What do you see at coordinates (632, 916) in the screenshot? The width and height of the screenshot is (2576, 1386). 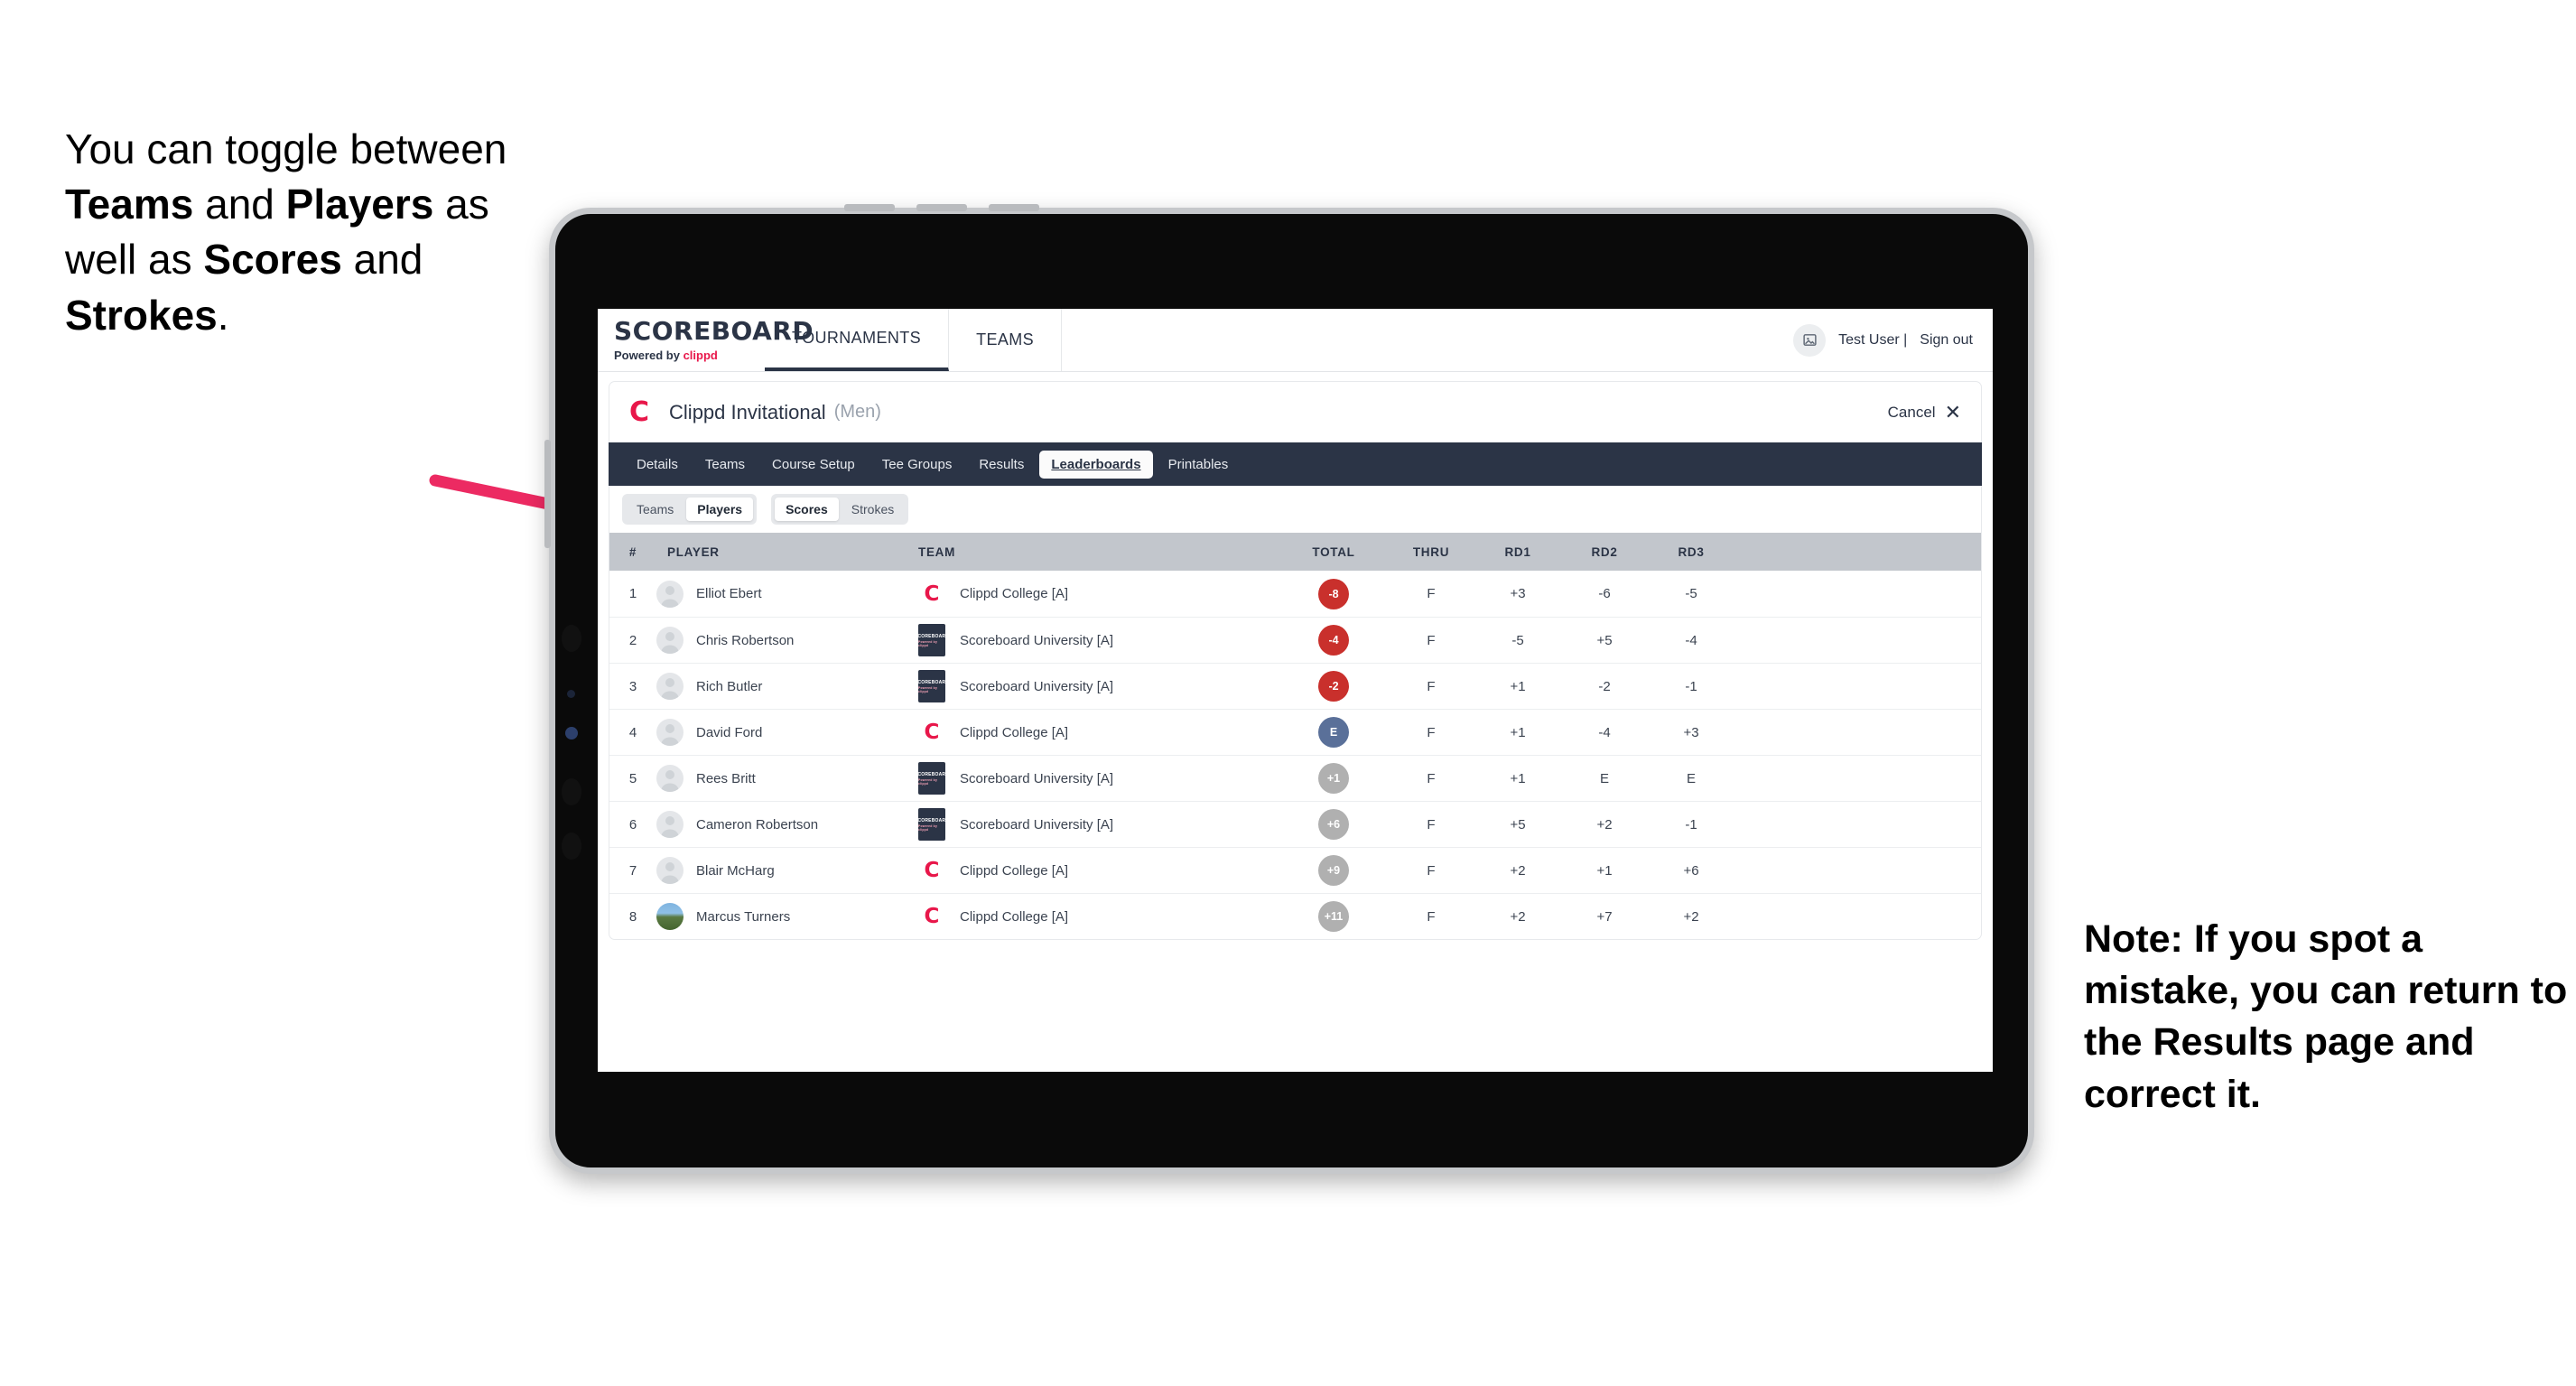 I see `cell-rank: 8` at bounding box center [632, 916].